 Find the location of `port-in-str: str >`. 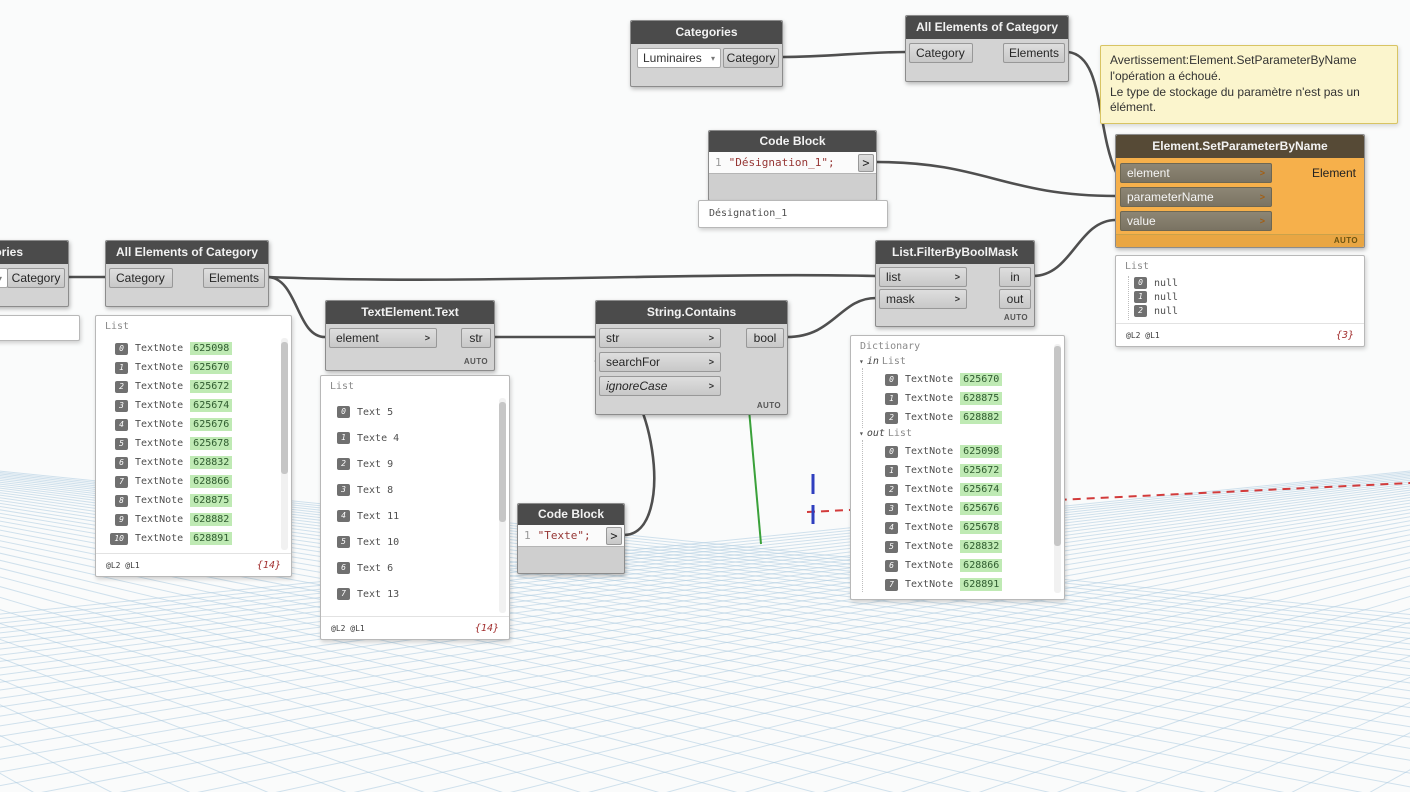

port-in-str: str > is located at coordinates (660, 338).